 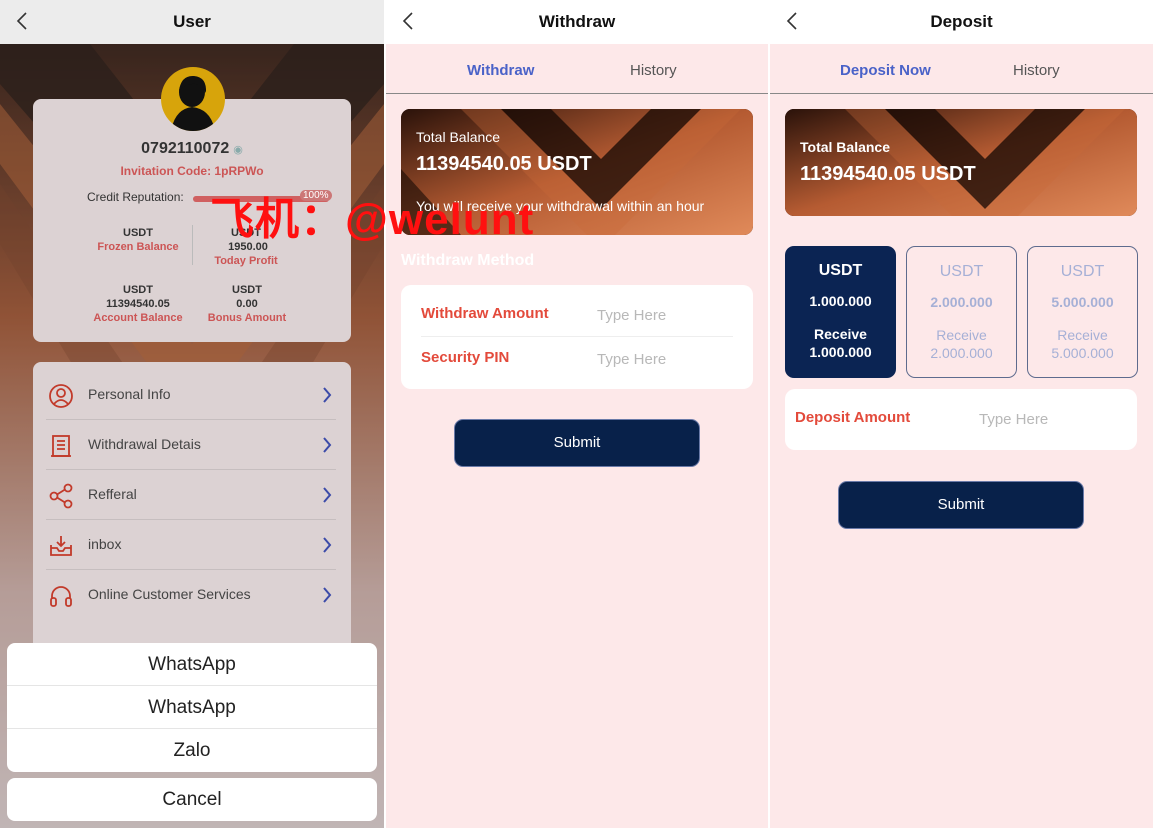 What do you see at coordinates (191, 395) in the screenshot?
I see `menu-item-personal-info: Personal Info` at bounding box center [191, 395].